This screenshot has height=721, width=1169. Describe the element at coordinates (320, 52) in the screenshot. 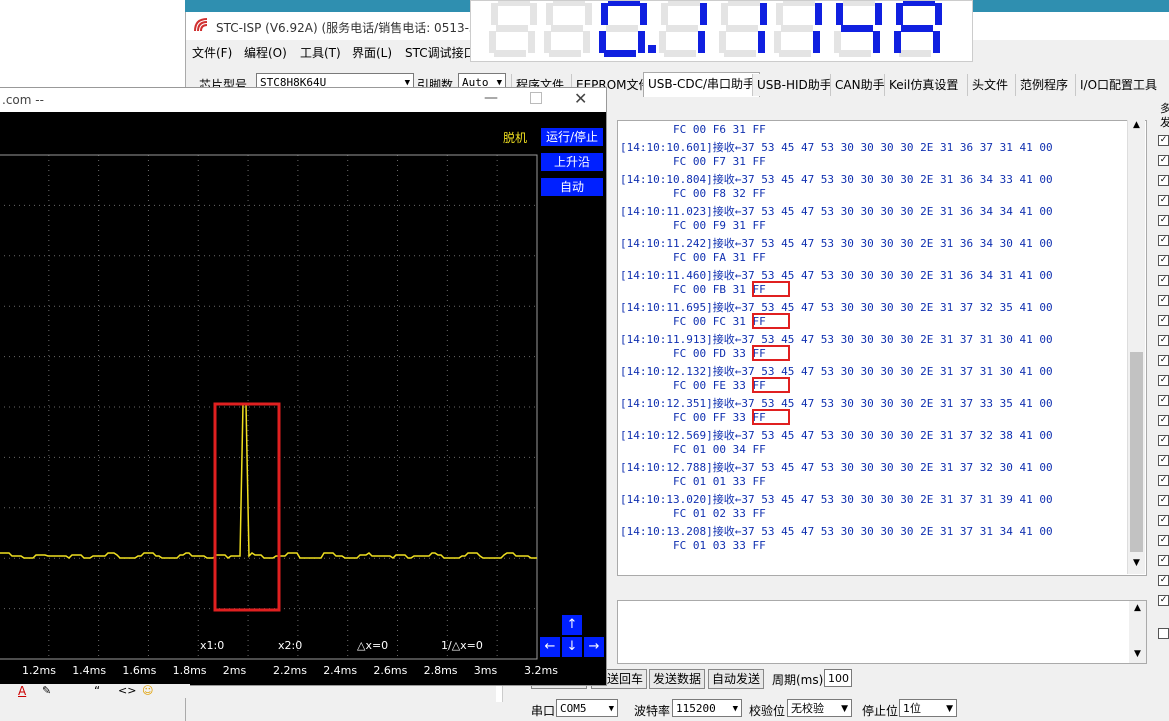

I see `menu-tools: 工具(T)` at that location.